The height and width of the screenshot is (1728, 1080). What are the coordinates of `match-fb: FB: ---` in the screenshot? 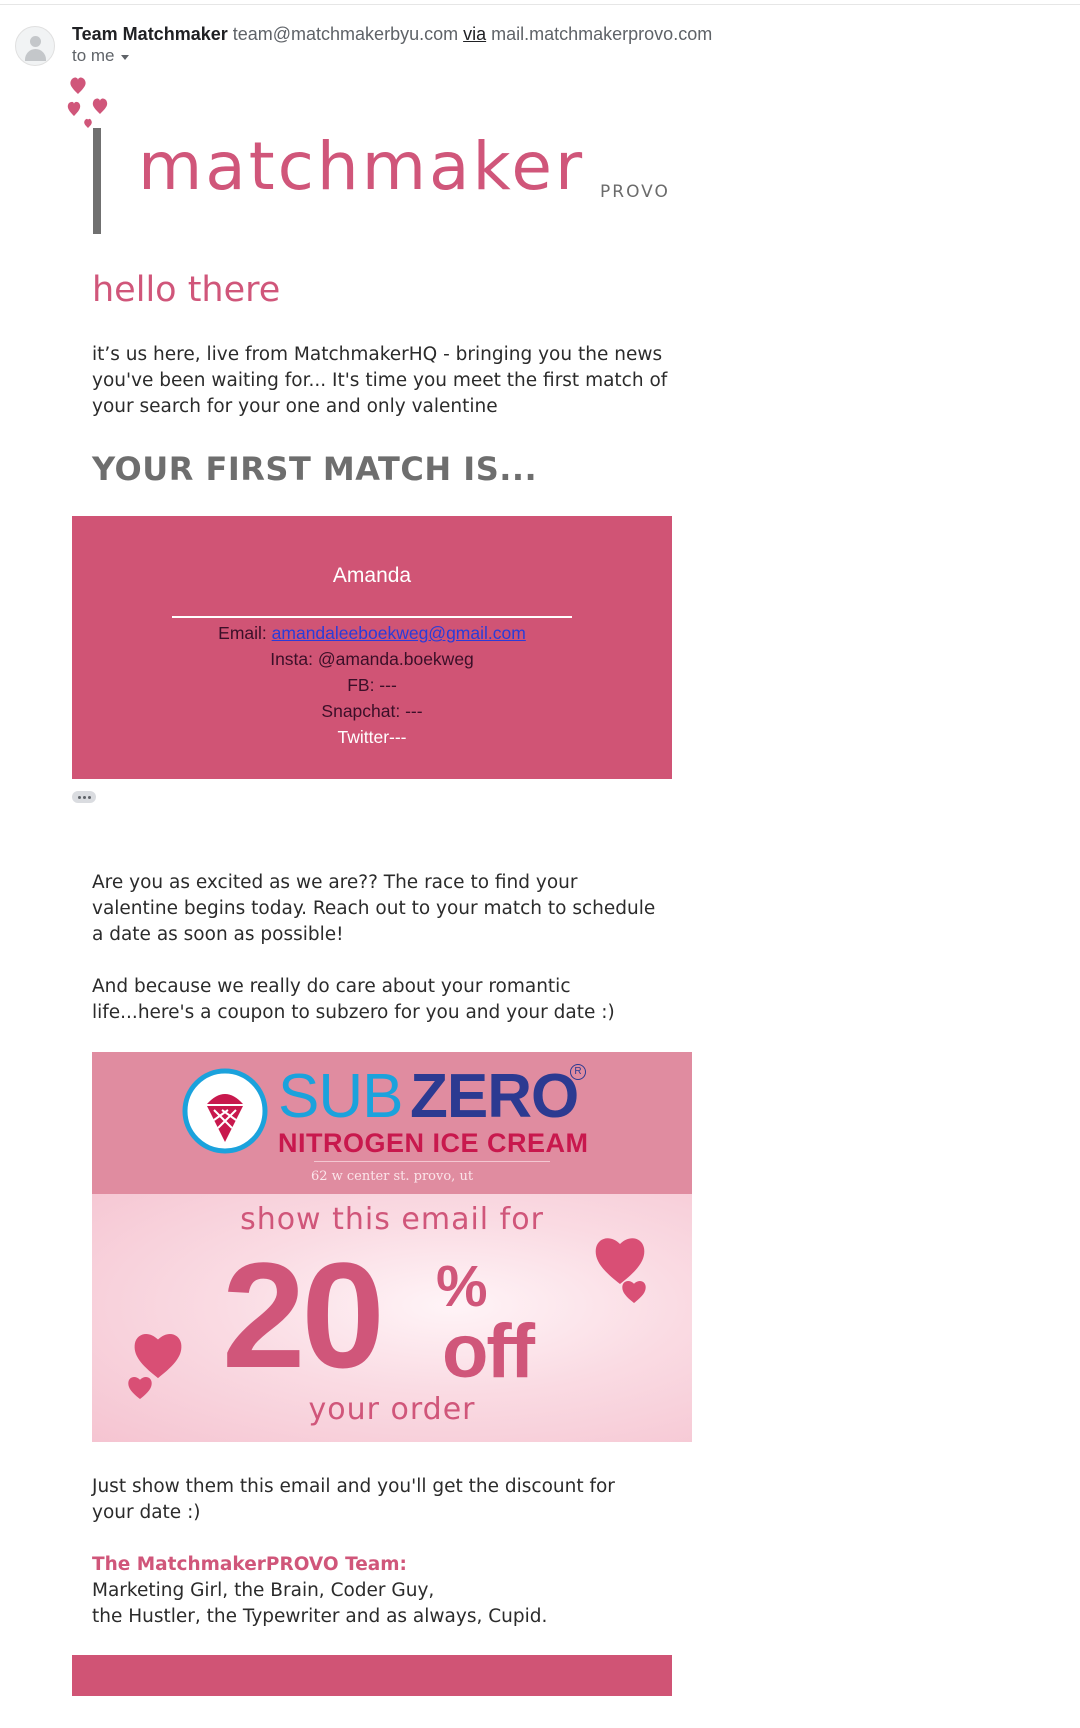 It's located at (372, 685).